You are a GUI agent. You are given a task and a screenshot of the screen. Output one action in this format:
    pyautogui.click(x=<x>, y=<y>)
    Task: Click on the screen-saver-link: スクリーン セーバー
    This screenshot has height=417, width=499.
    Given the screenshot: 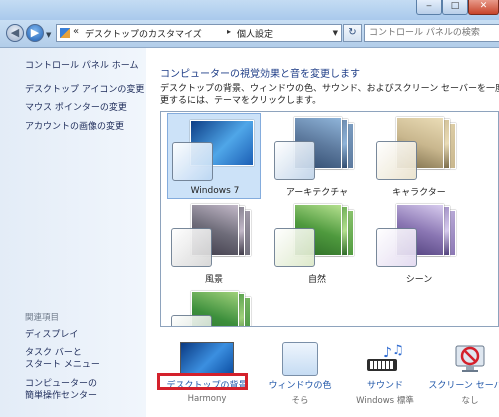 What is the action you would take?
    pyautogui.click(x=461, y=384)
    